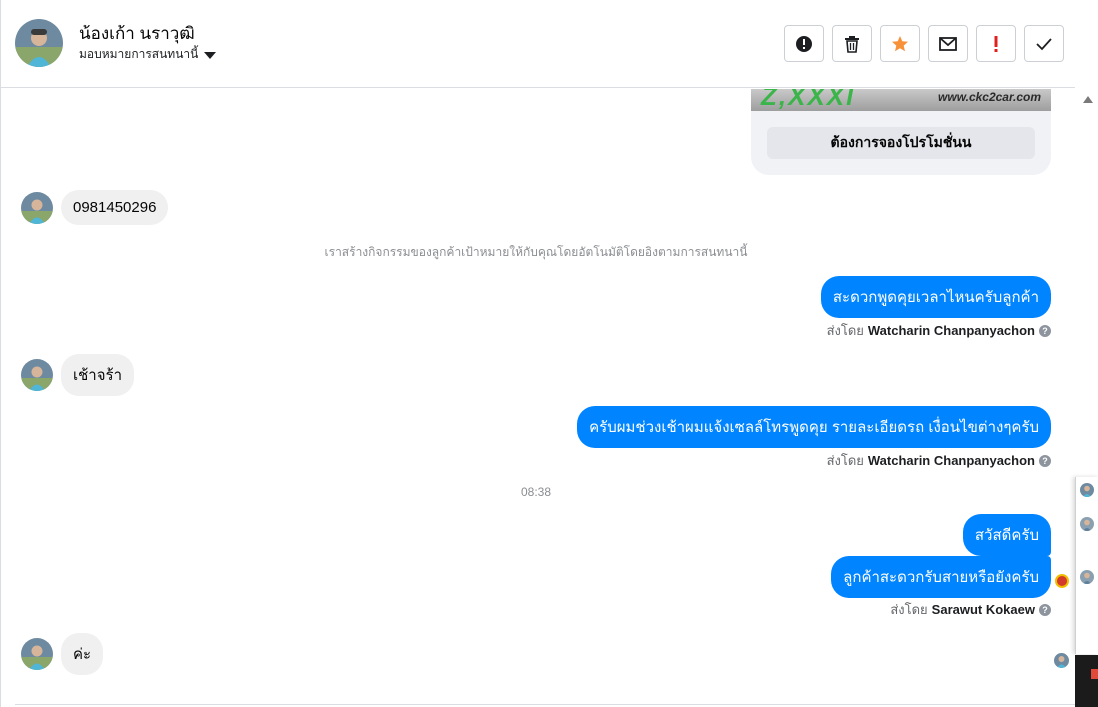 The width and height of the screenshot is (1098, 707). Describe the element at coordinates (137, 33) in the screenshot. I see `contact-name: น้องเก้า นราวุฒิ` at that location.